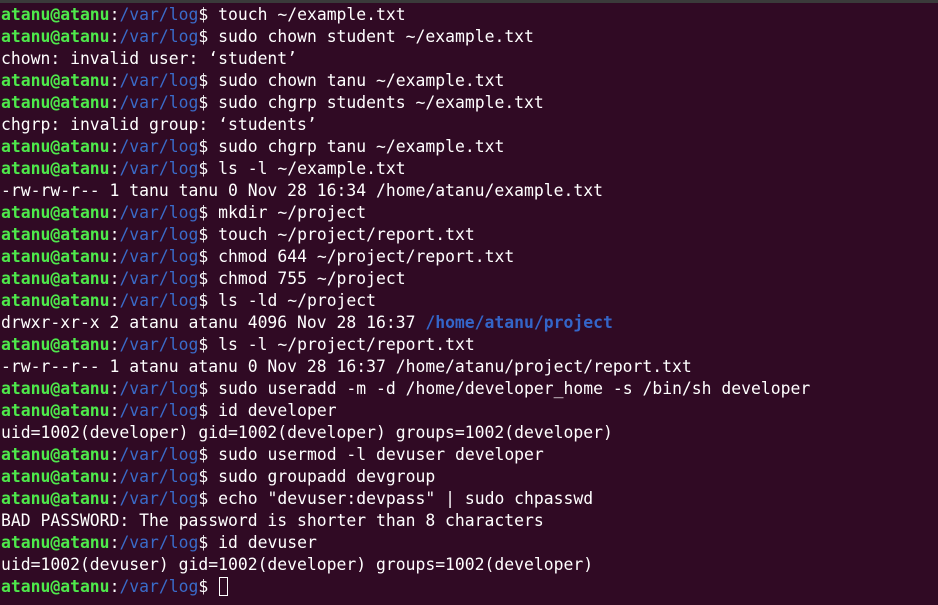  Describe the element at coordinates (361, 146) in the screenshot. I see `command-text: sudo chgrp tanu ~/example.txt` at that location.